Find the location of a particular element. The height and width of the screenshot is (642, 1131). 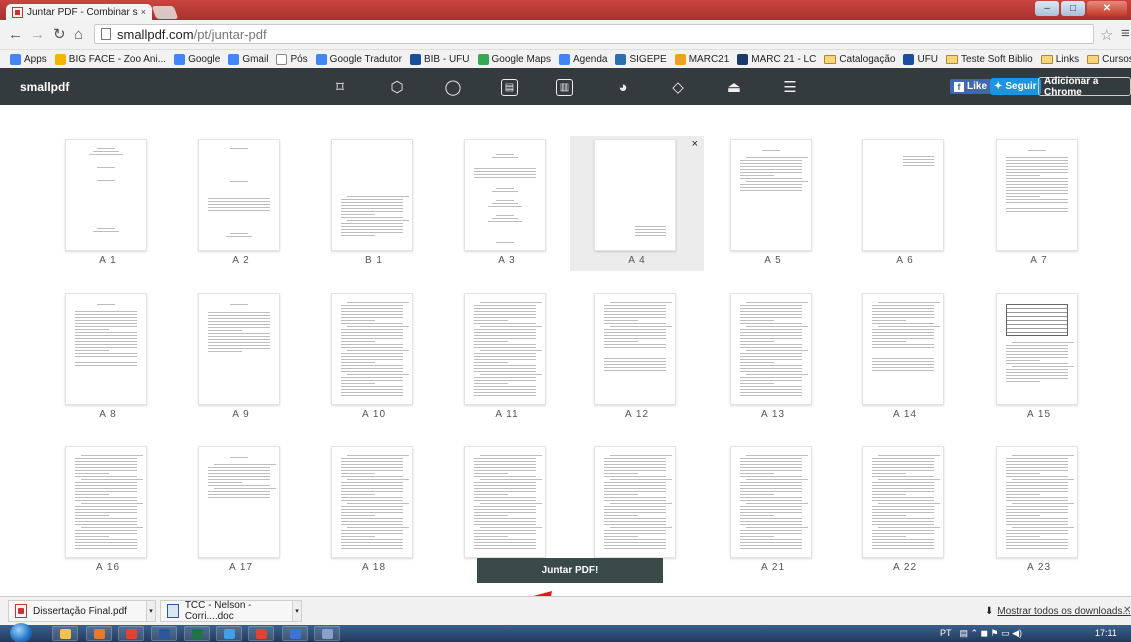

pdf-page-thumbnail: B 1 is located at coordinates (374, 203).